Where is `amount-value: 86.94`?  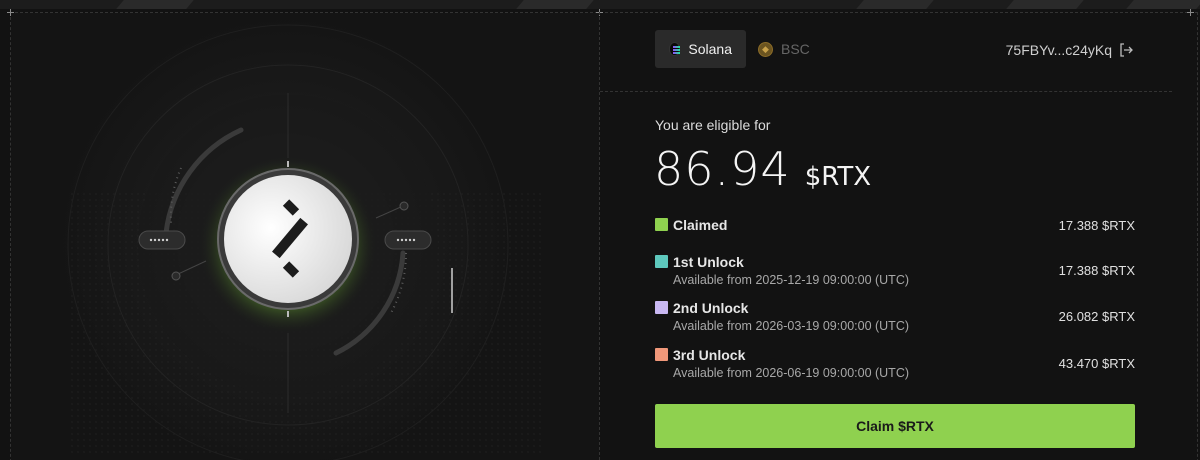 amount-value: 86.94 is located at coordinates (722, 169).